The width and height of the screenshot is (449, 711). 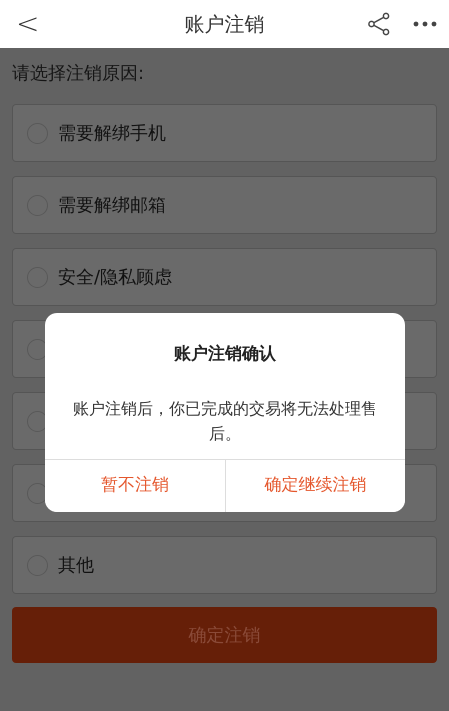 What do you see at coordinates (425, 24) in the screenshot?
I see `more-icon` at bounding box center [425, 24].